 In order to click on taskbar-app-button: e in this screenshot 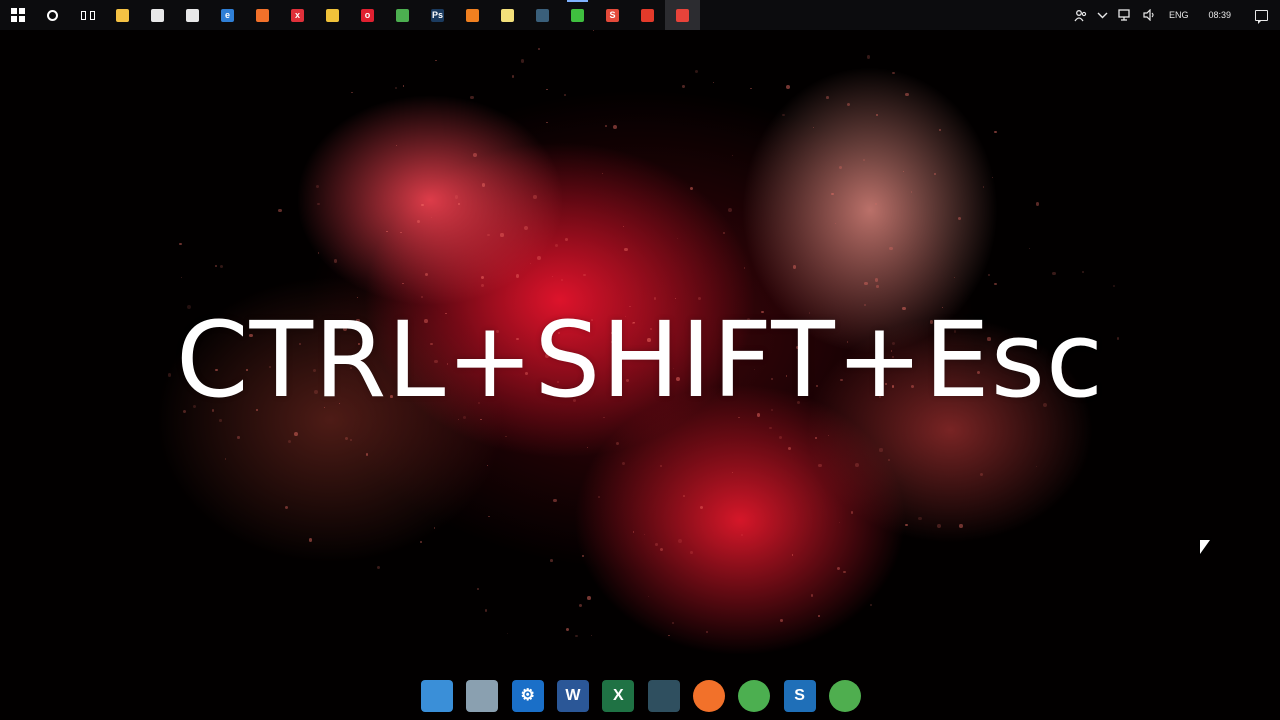, I will do `click(227, 15)`.